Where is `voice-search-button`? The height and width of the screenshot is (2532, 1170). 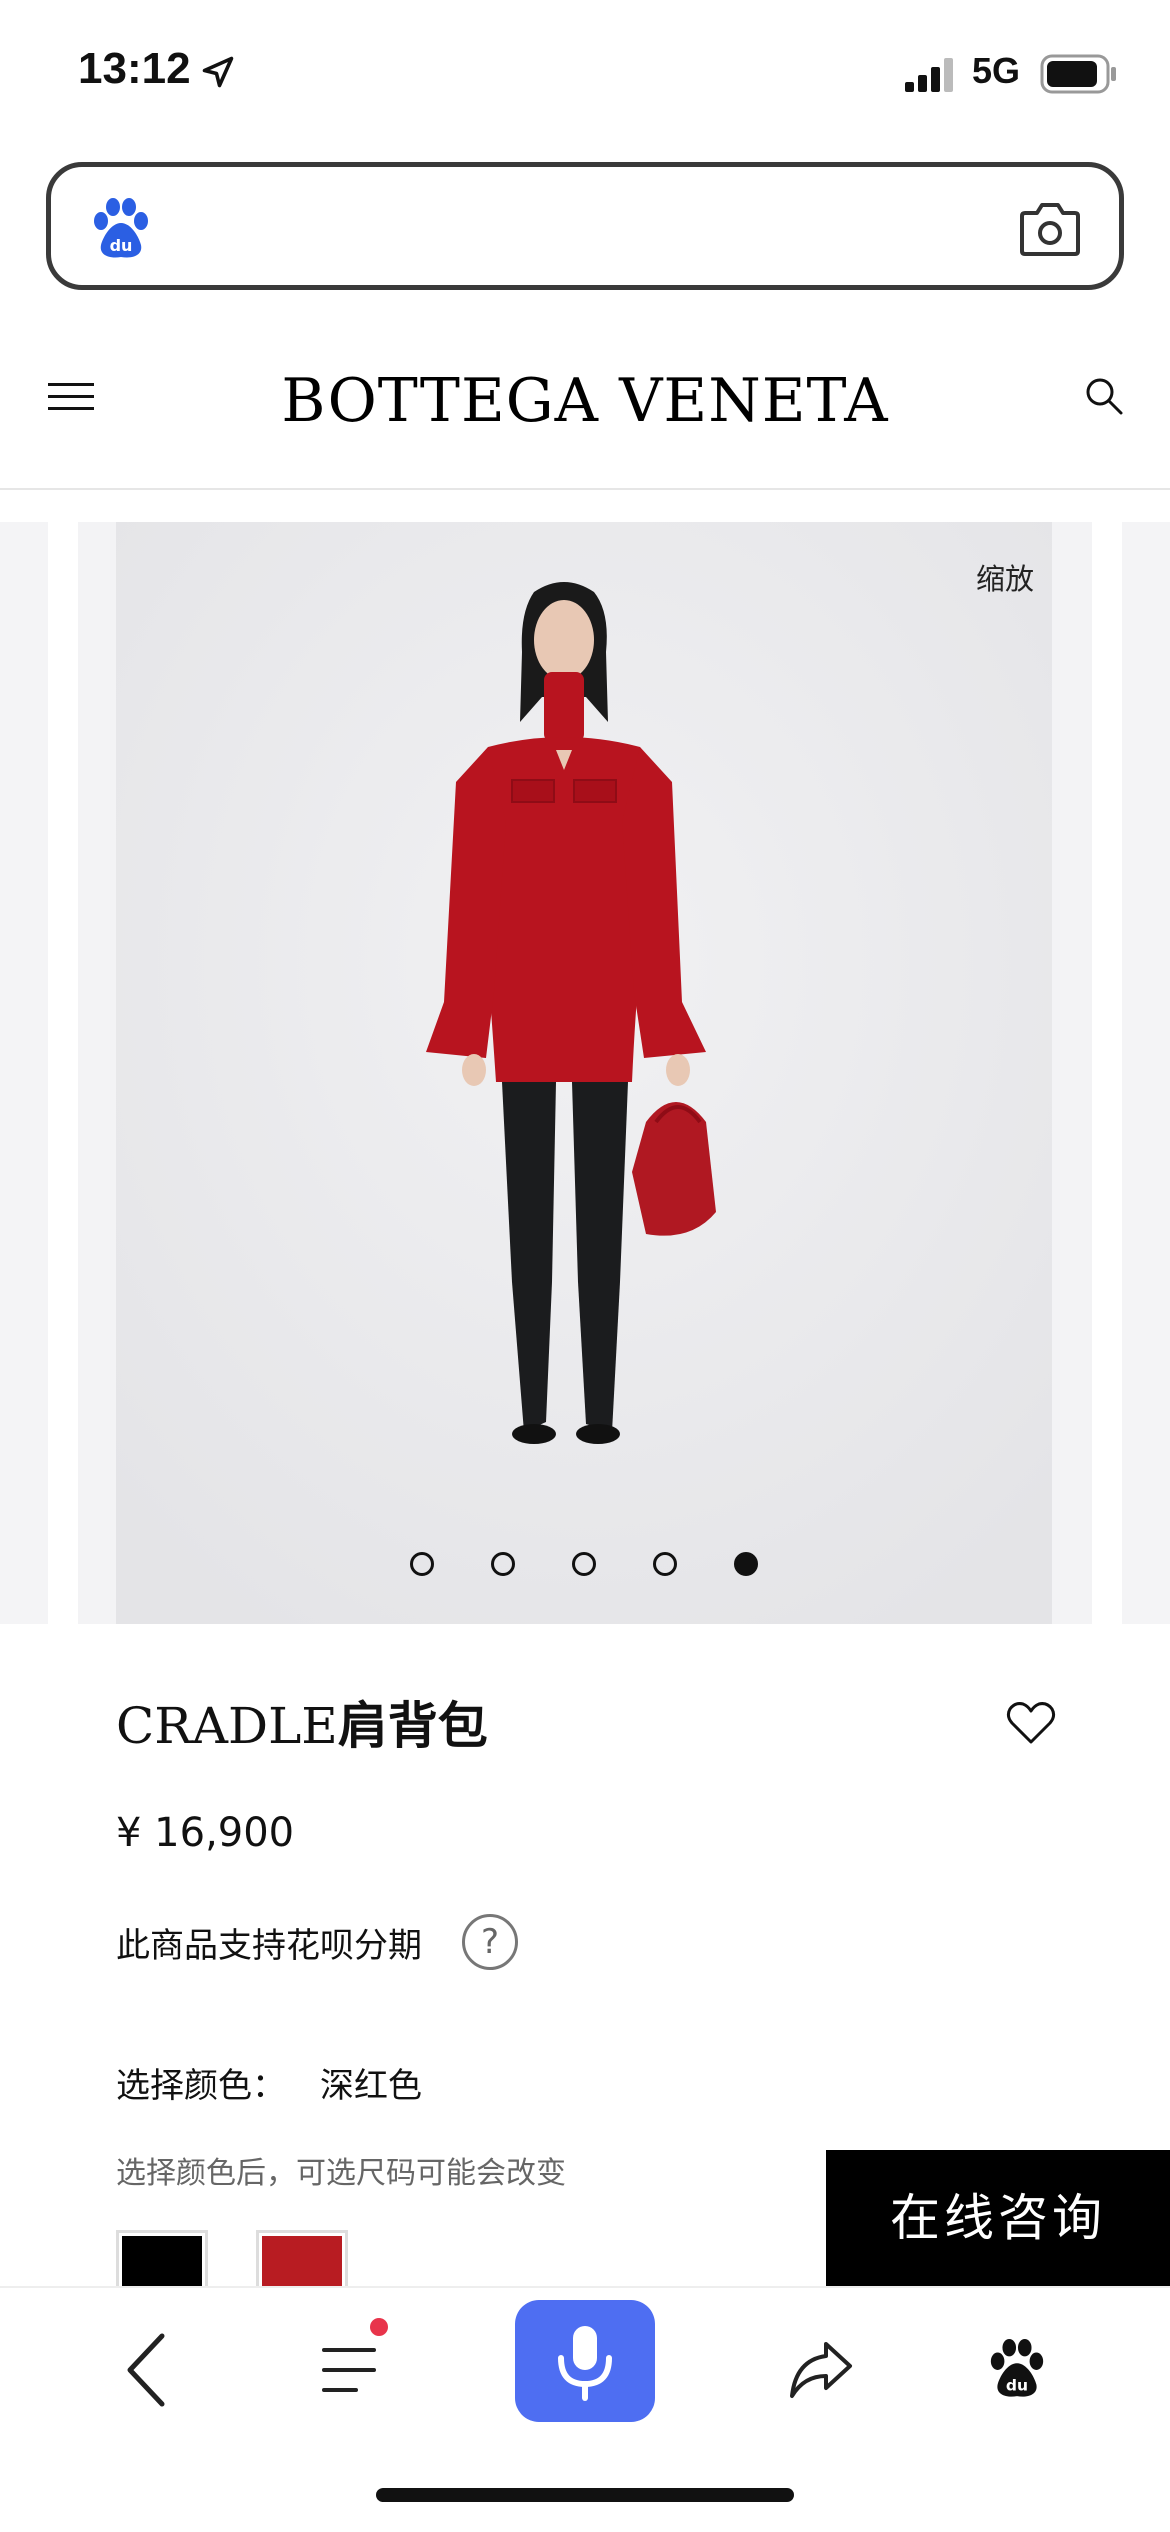 voice-search-button is located at coordinates (585, 2361).